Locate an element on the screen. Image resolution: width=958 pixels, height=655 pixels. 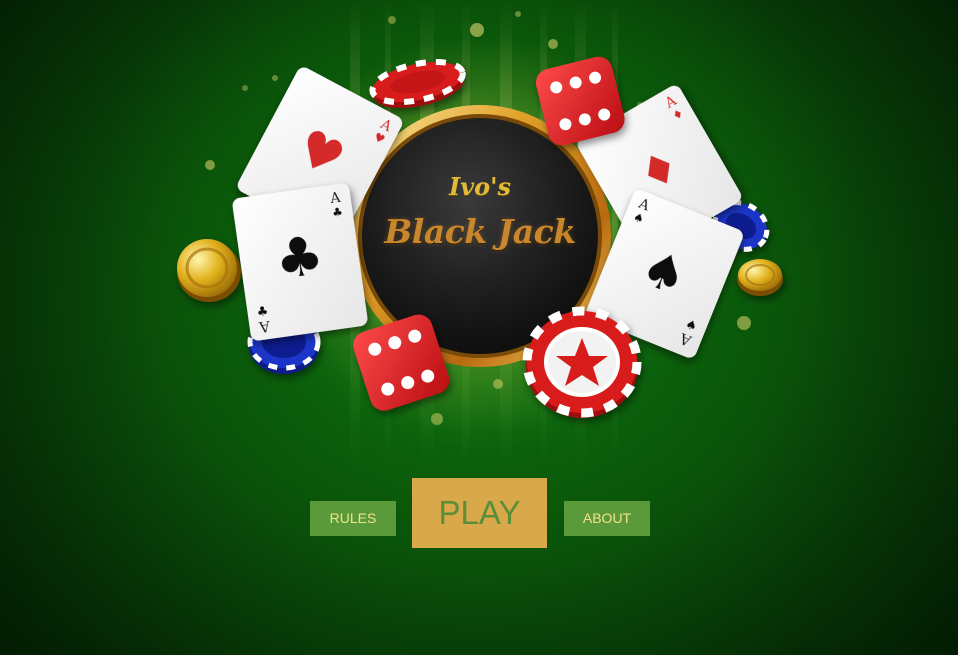
red-chip-star is located at coordinates (582, 362).